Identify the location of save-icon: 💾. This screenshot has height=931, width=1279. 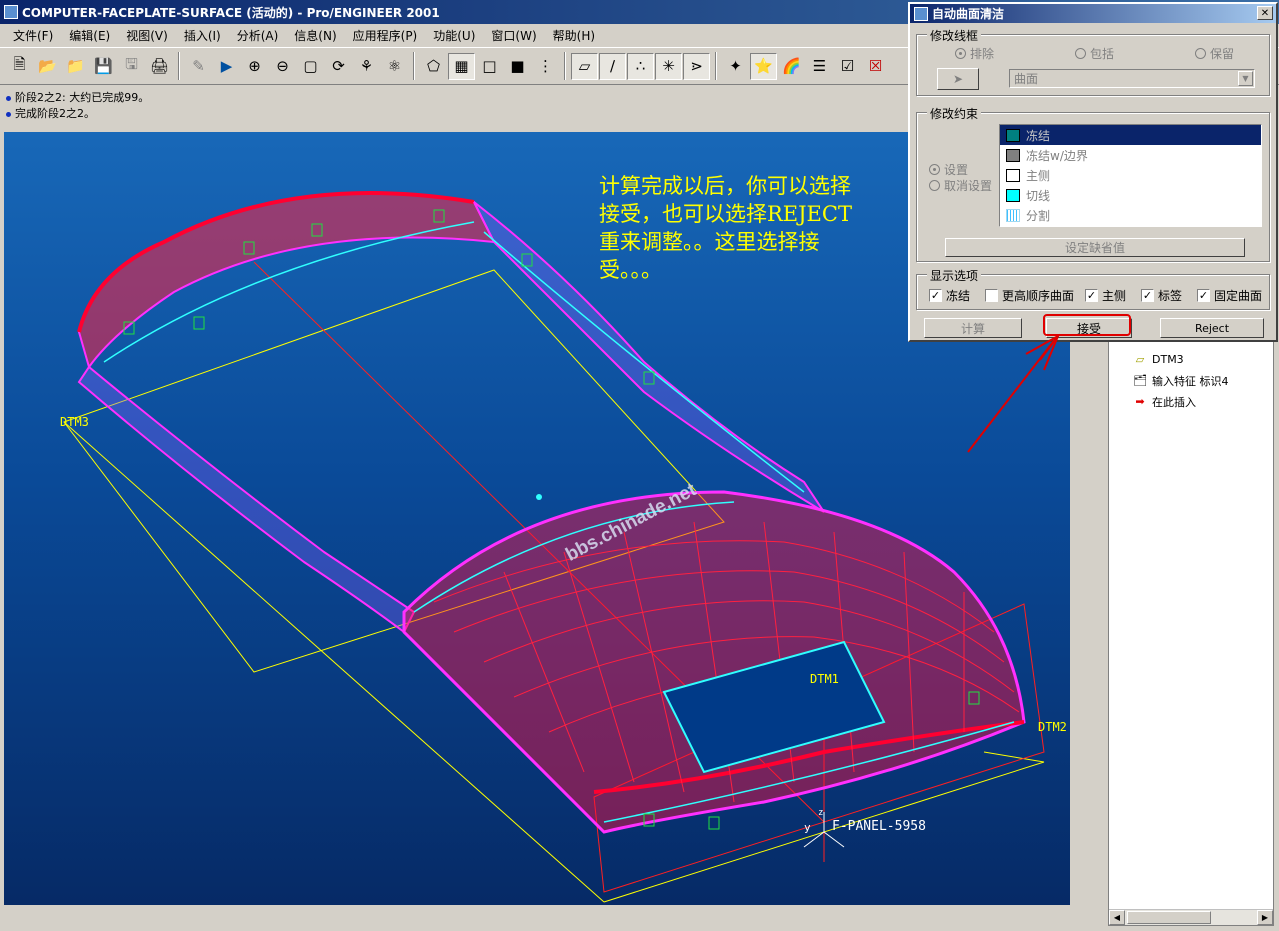
(103, 66).